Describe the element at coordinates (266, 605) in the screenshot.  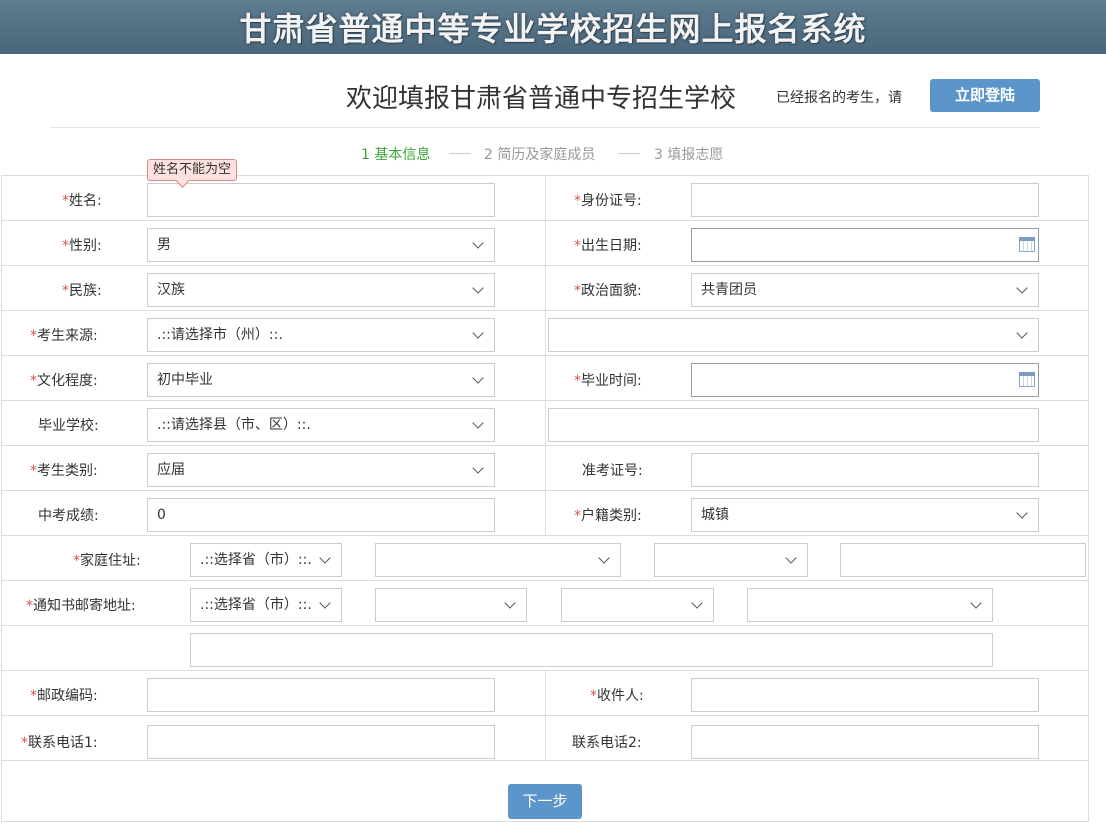
I see `mail-province-select: .::选择省（市）::.` at that location.